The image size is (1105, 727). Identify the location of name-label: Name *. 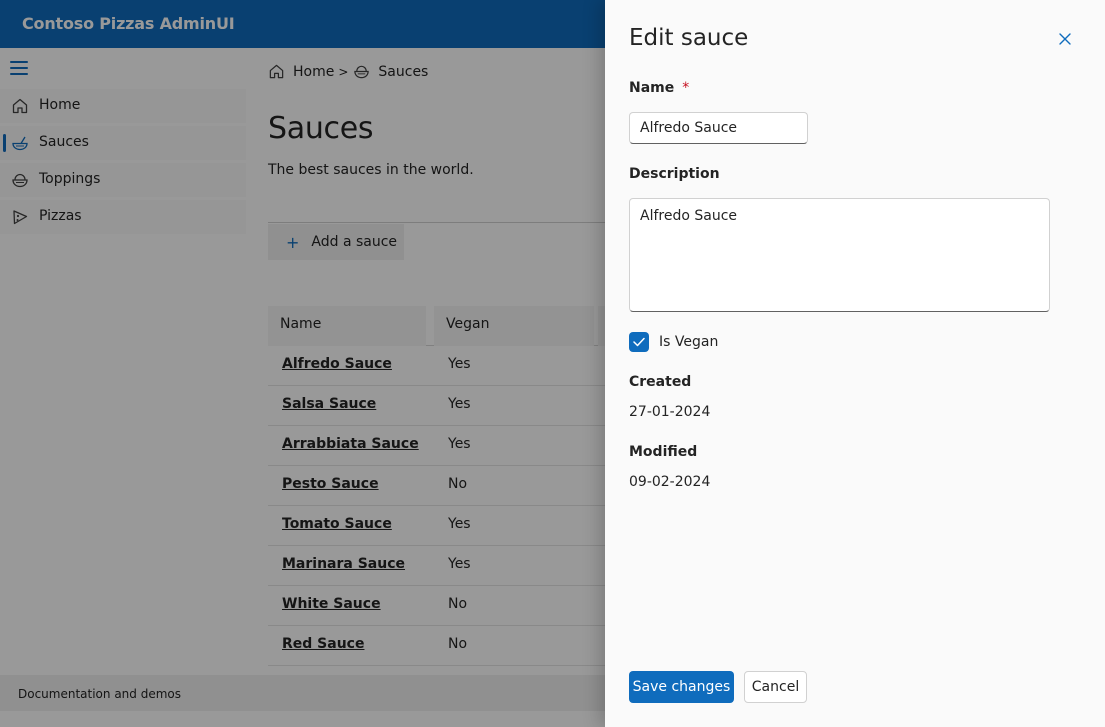
(659, 88).